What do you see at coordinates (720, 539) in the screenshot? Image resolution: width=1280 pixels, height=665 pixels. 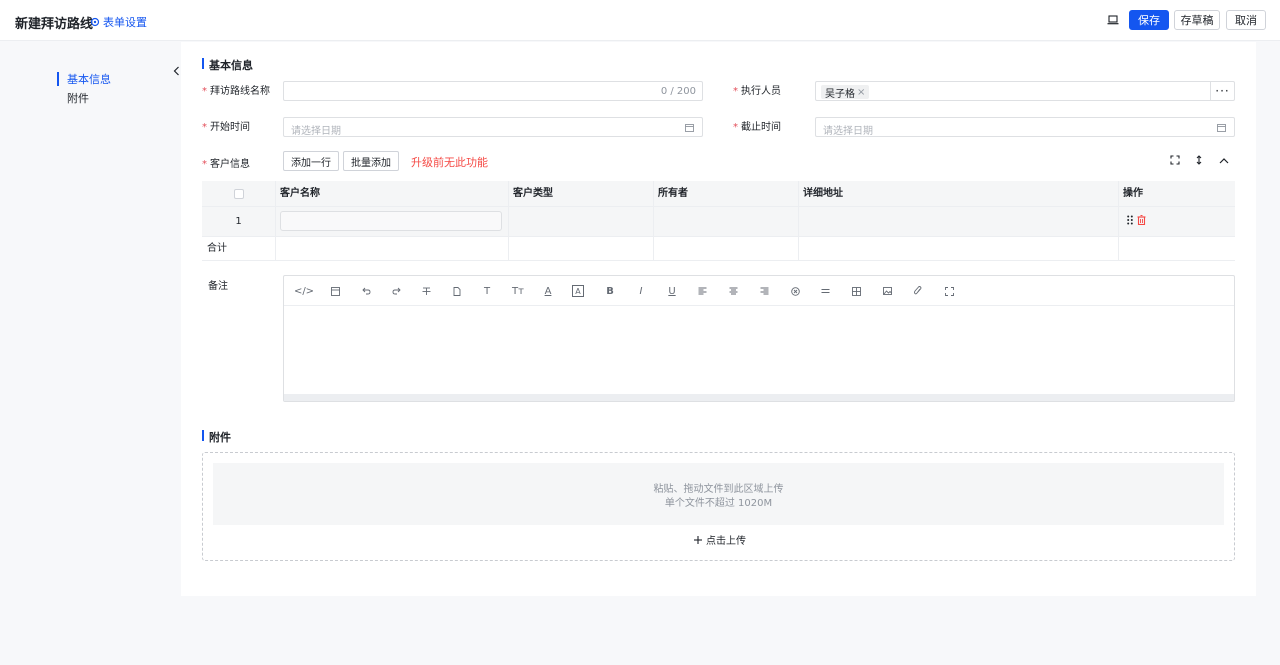 I see `upload-button: 点击上传` at bounding box center [720, 539].